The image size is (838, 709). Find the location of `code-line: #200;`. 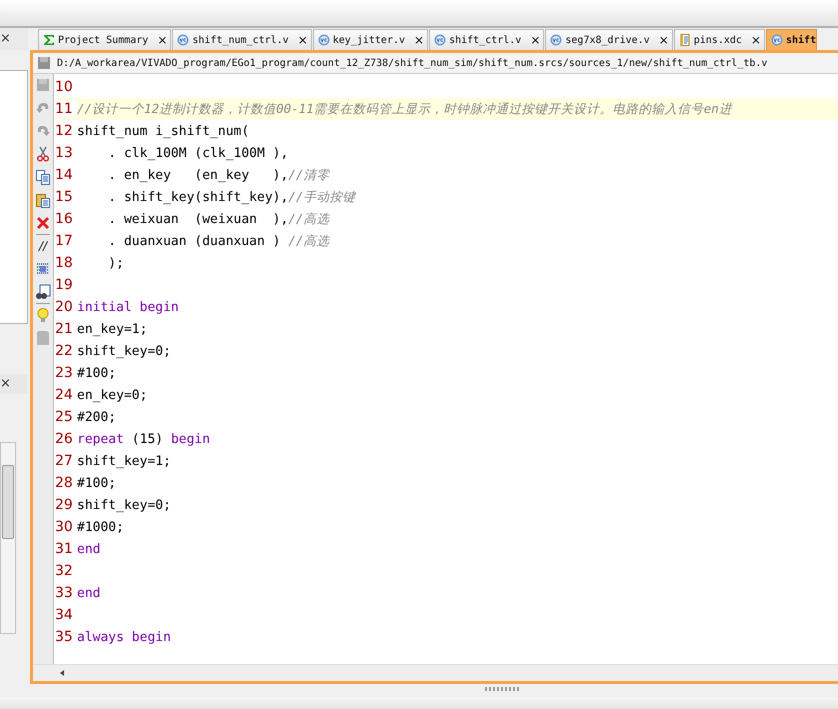

code-line: #200; is located at coordinates (96, 417).